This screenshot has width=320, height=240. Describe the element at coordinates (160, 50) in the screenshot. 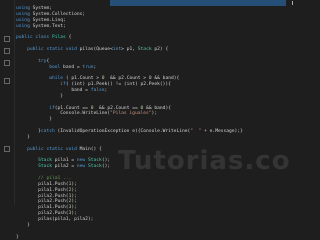

I see `code-token: p2) {` at that location.